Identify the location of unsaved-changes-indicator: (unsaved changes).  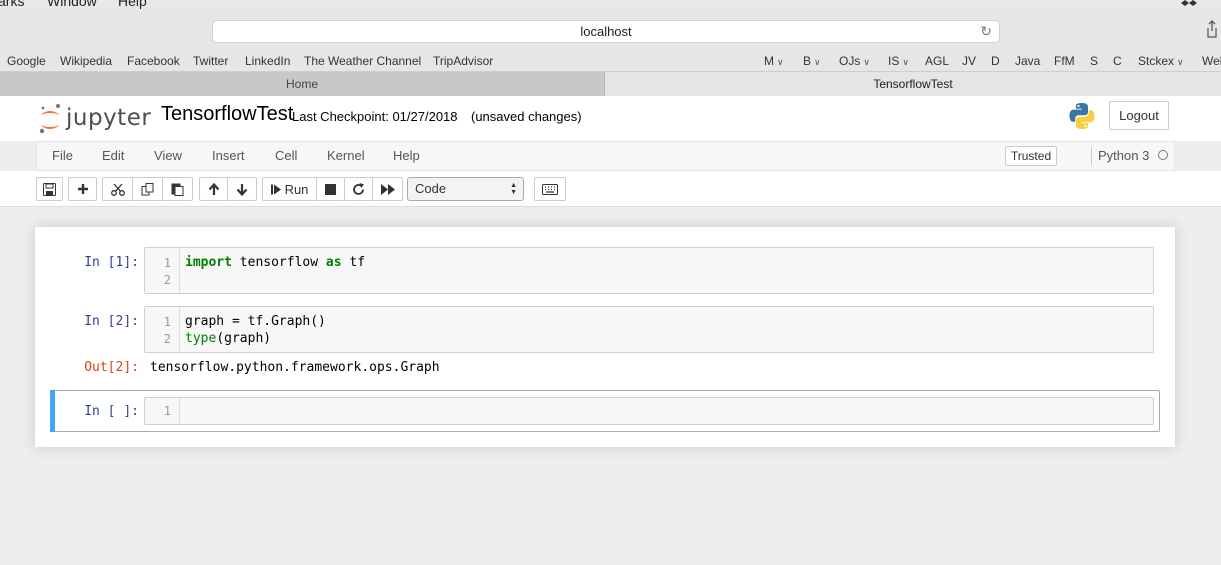
(526, 116).